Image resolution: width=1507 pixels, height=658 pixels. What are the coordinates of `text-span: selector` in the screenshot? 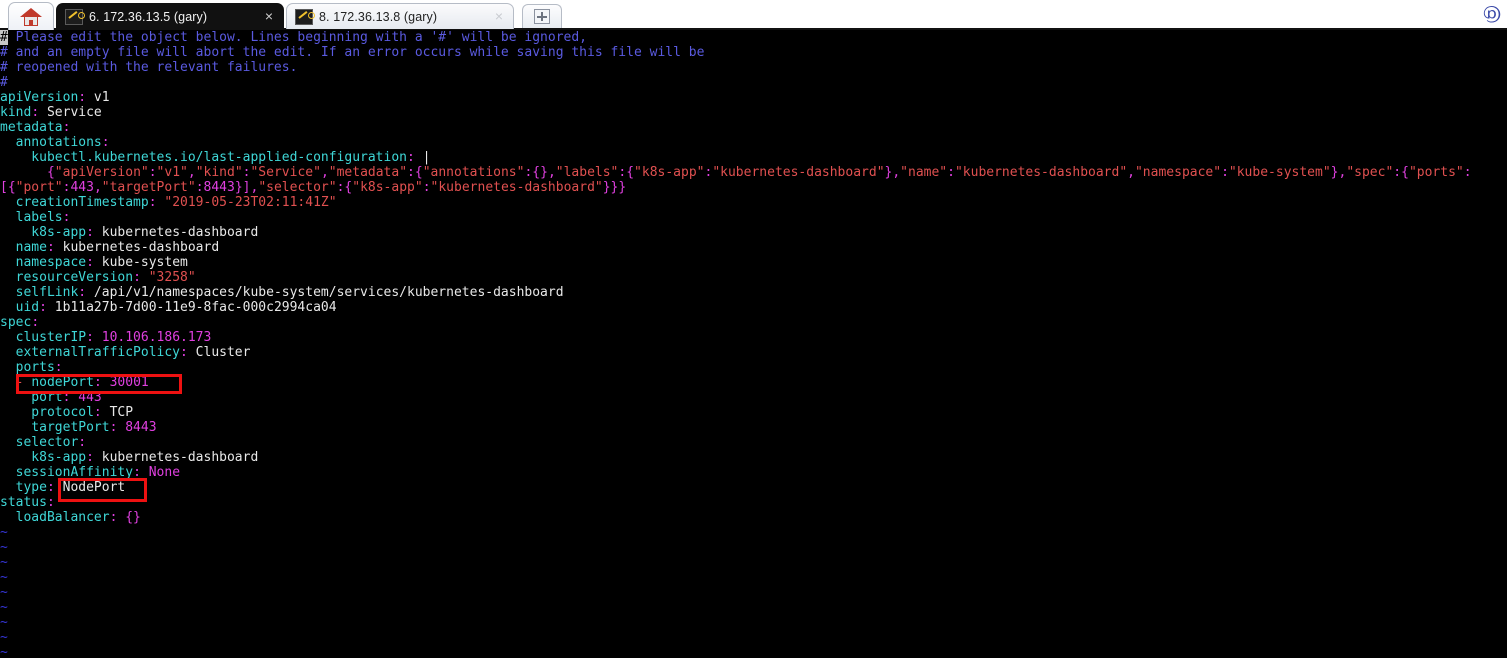 It's located at (39, 442).